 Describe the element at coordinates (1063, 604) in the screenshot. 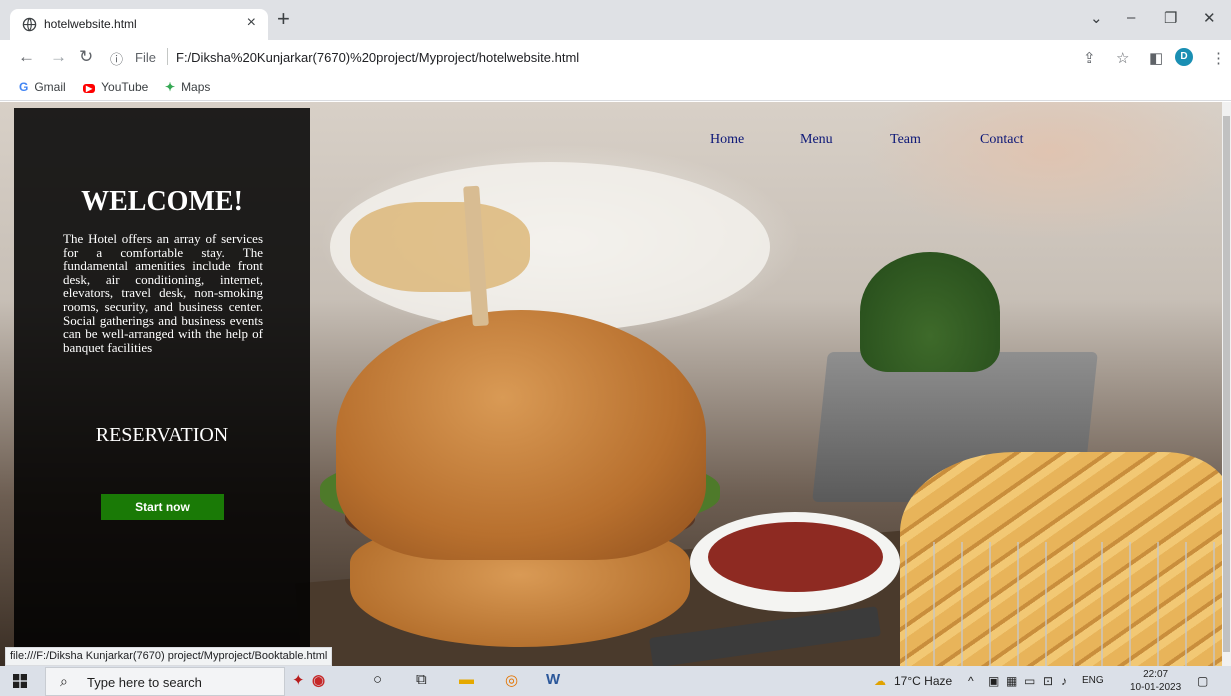

I see `fry-basket-image-part` at that location.